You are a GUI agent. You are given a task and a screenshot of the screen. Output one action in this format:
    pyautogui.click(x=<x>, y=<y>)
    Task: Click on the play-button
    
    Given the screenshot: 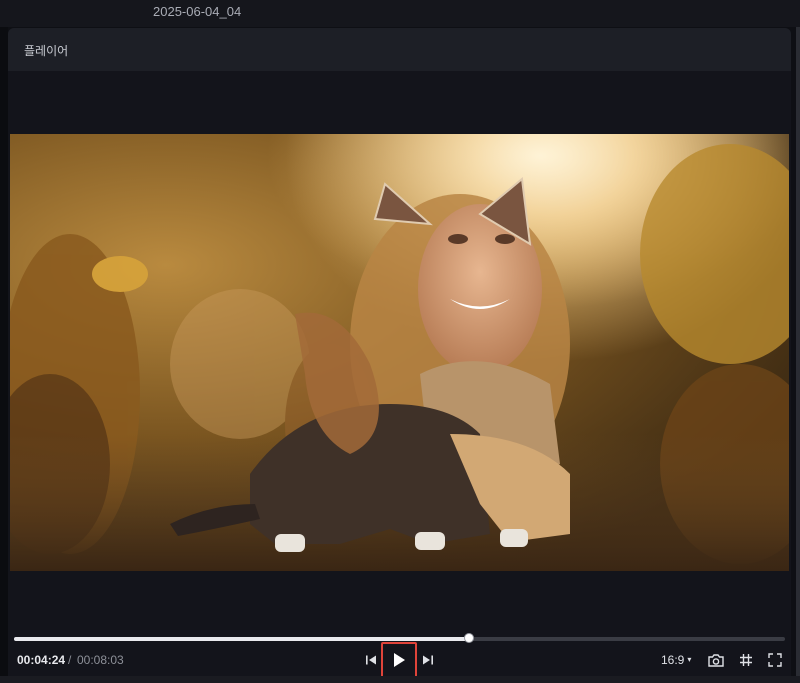 What is the action you would take?
    pyautogui.click(x=399, y=660)
    